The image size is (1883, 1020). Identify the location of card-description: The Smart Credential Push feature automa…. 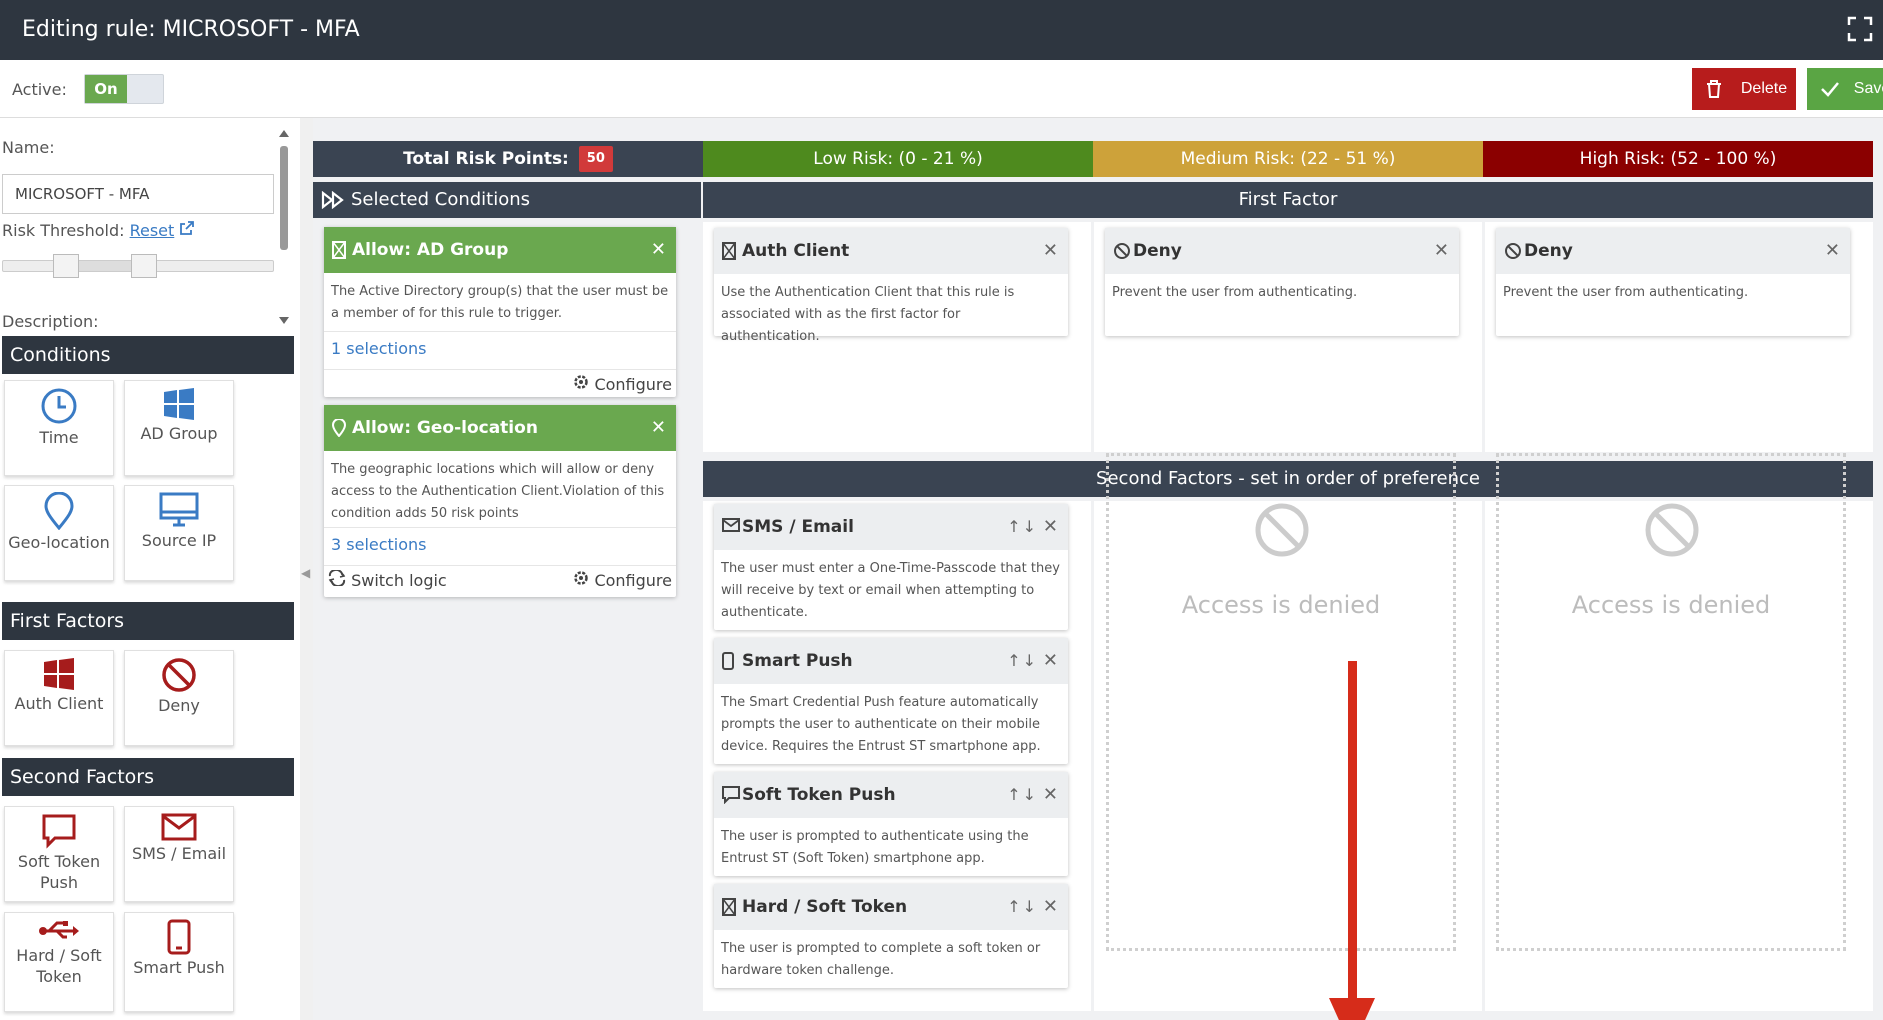
(881, 724).